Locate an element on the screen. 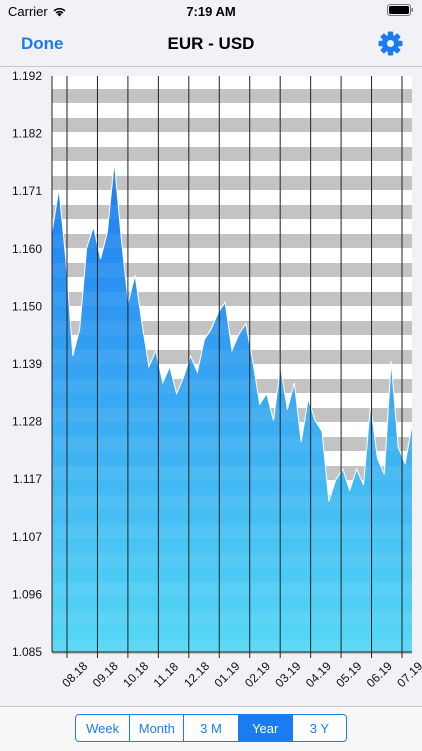  segment-year: Year is located at coordinates (264, 728).